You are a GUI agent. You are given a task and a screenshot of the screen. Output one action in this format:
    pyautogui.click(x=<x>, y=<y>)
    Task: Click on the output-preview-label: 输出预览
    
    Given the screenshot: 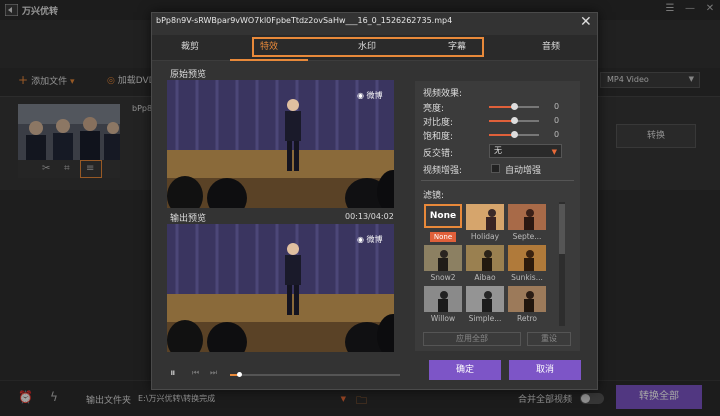 What is the action you would take?
    pyautogui.click(x=188, y=219)
    